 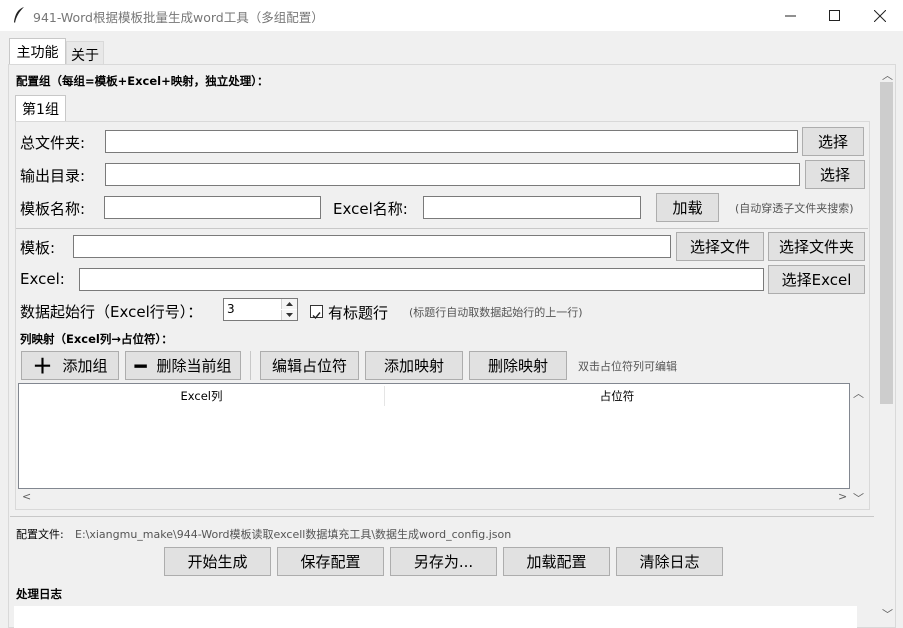 I want to click on tab-about: 关于, so click(x=85, y=53).